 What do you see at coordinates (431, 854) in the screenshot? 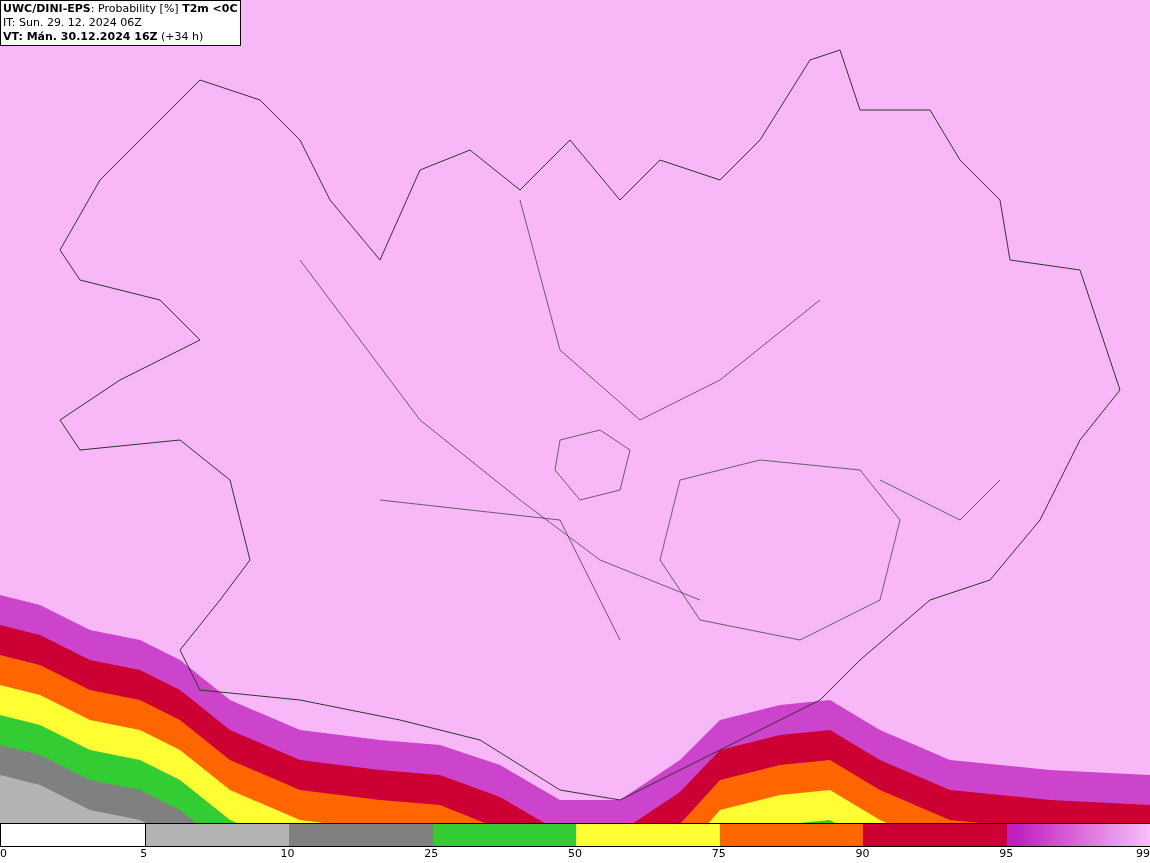
I see `legend-label: 25` at bounding box center [431, 854].